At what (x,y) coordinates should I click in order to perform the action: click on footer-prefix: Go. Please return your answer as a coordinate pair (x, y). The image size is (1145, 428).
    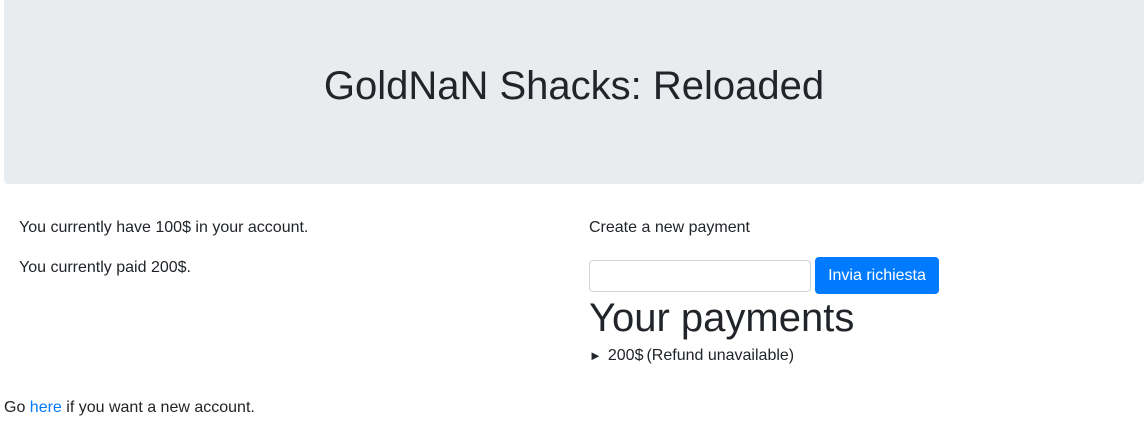
    Looking at the image, I should click on (17, 407).